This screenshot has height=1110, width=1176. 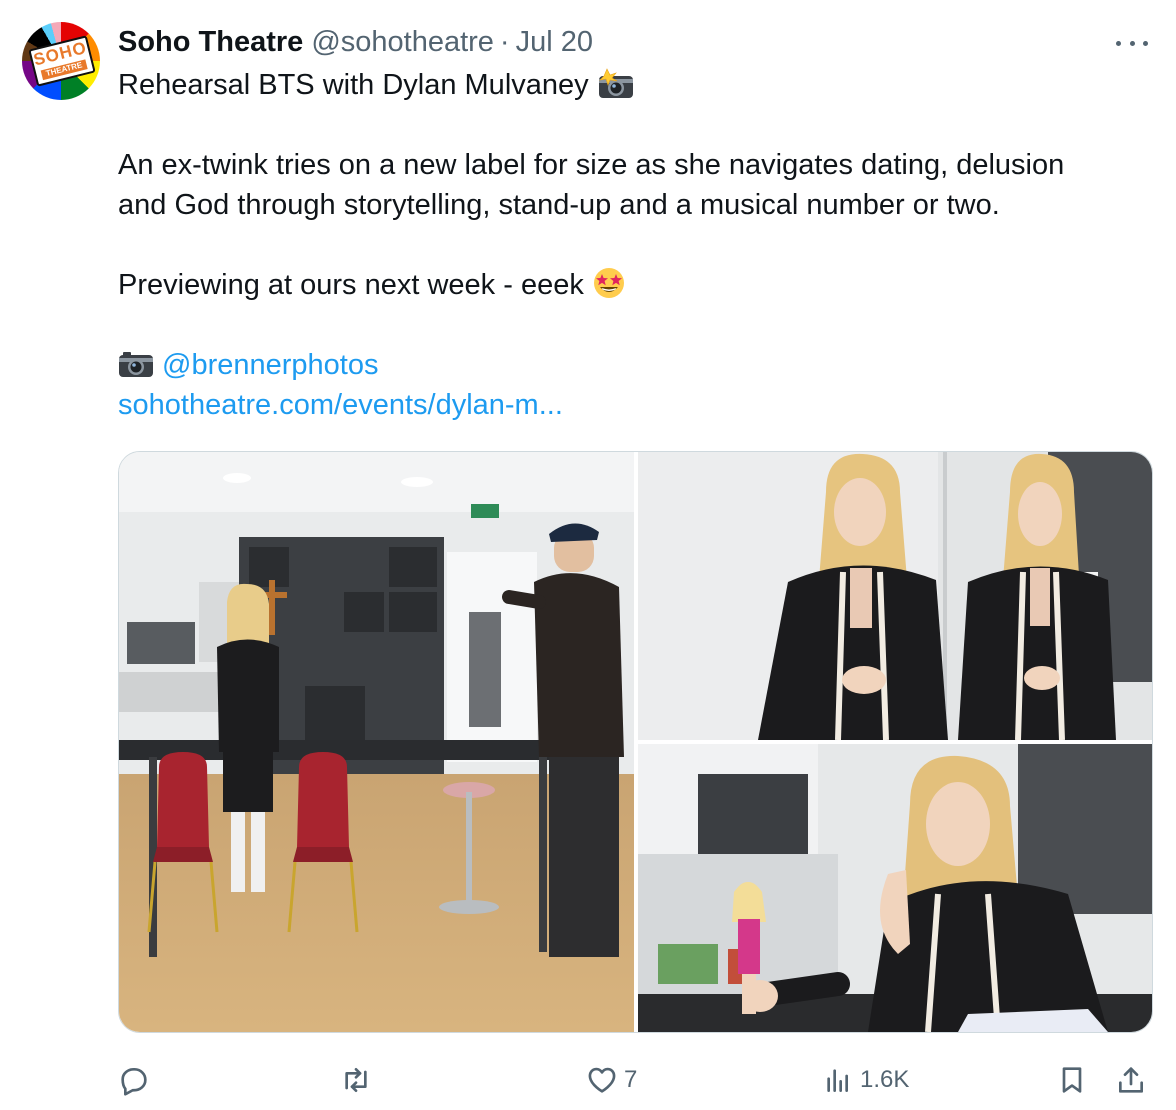 I want to click on more-options-icon, so click(x=1132, y=43).